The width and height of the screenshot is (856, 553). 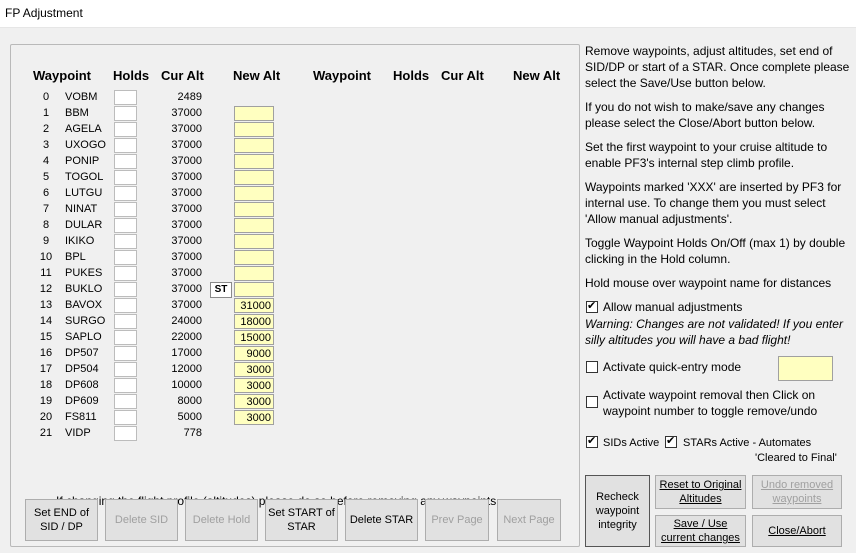 What do you see at coordinates (592, 367) in the screenshot?
I see `quick-entry-checkbox` at bounding box center [592, 367].